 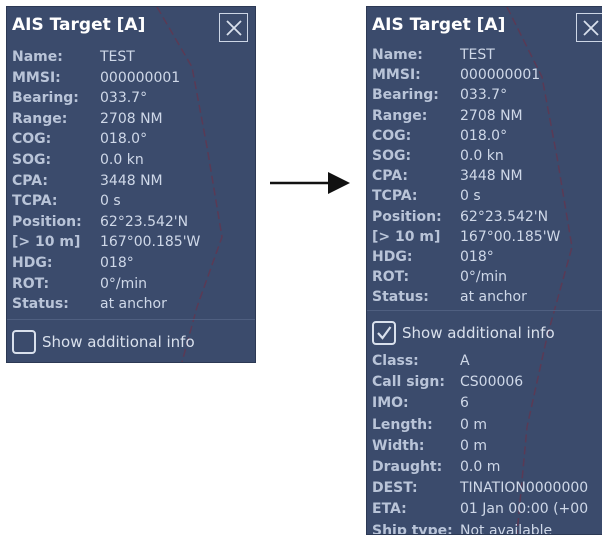 I want to click on field-label: Call sign:, so click(x=408, y=382).